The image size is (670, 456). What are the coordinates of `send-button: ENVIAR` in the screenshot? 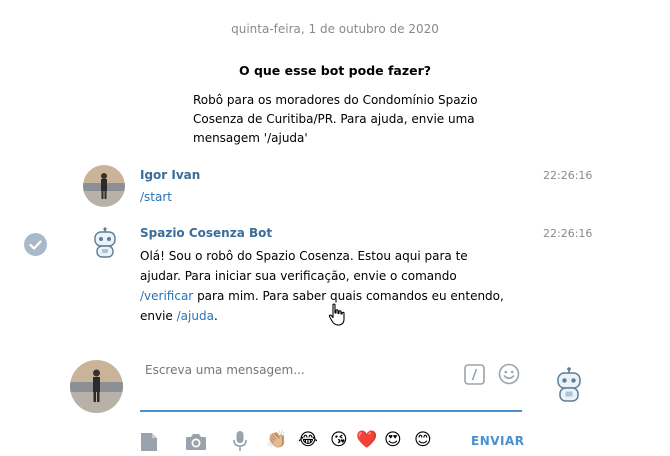 It's located at (498, 441).